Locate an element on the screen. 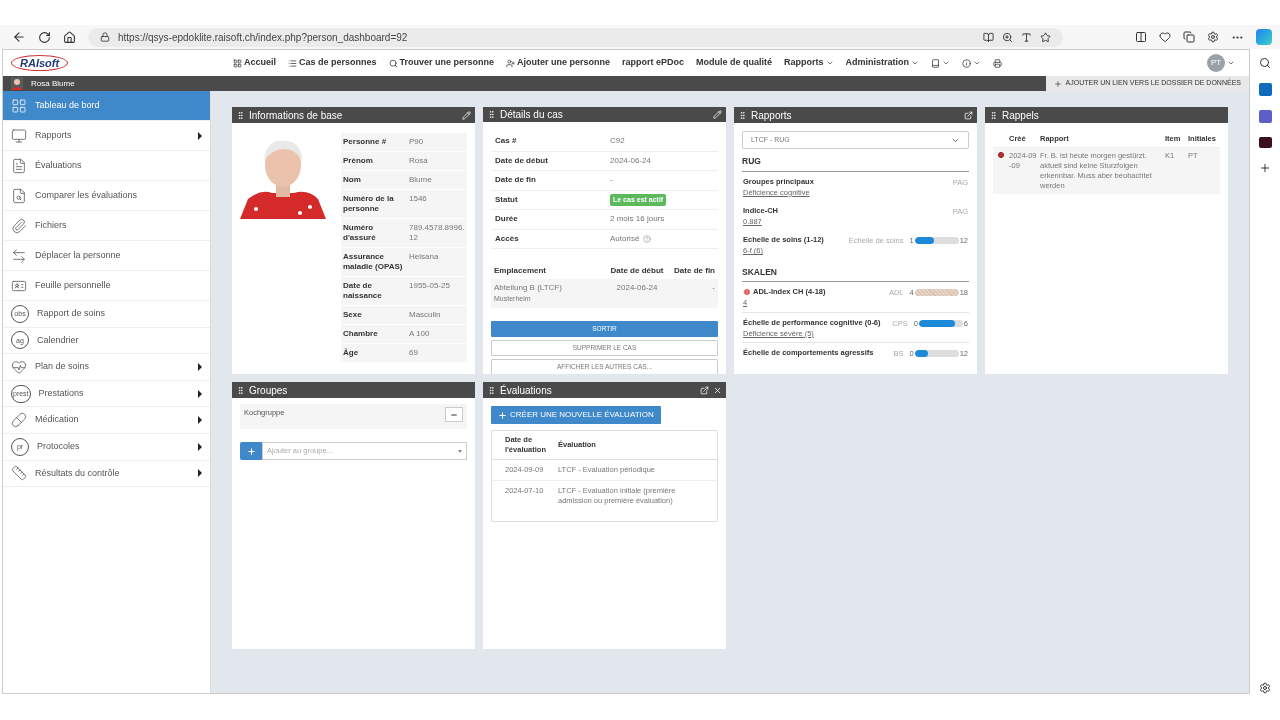  table-cell-text: Abteilung B (LTCF) is located at coordinates (528, 288).